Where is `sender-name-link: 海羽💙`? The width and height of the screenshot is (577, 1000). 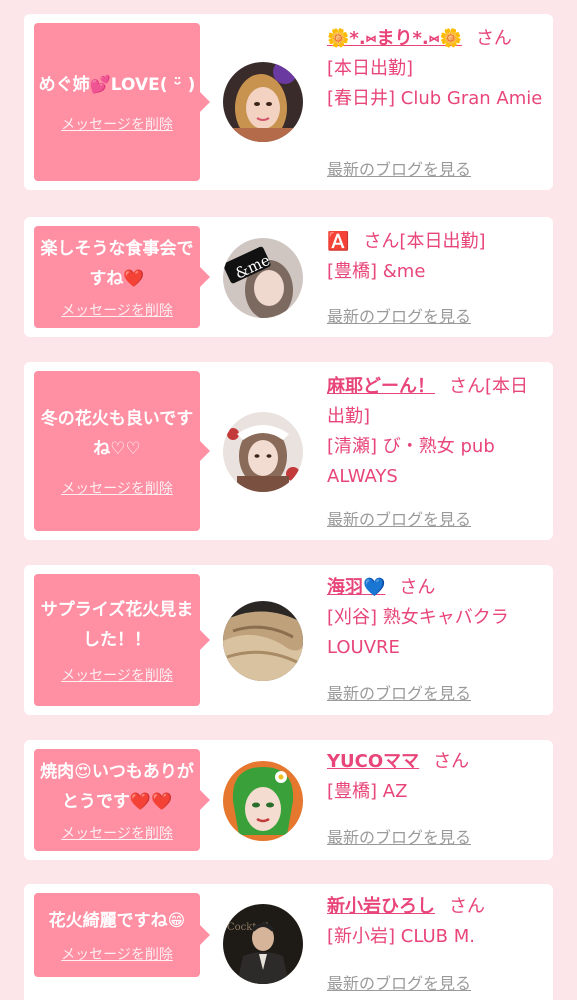 sender-name-link: 海羽💙 is located at coordinates (356, 587).